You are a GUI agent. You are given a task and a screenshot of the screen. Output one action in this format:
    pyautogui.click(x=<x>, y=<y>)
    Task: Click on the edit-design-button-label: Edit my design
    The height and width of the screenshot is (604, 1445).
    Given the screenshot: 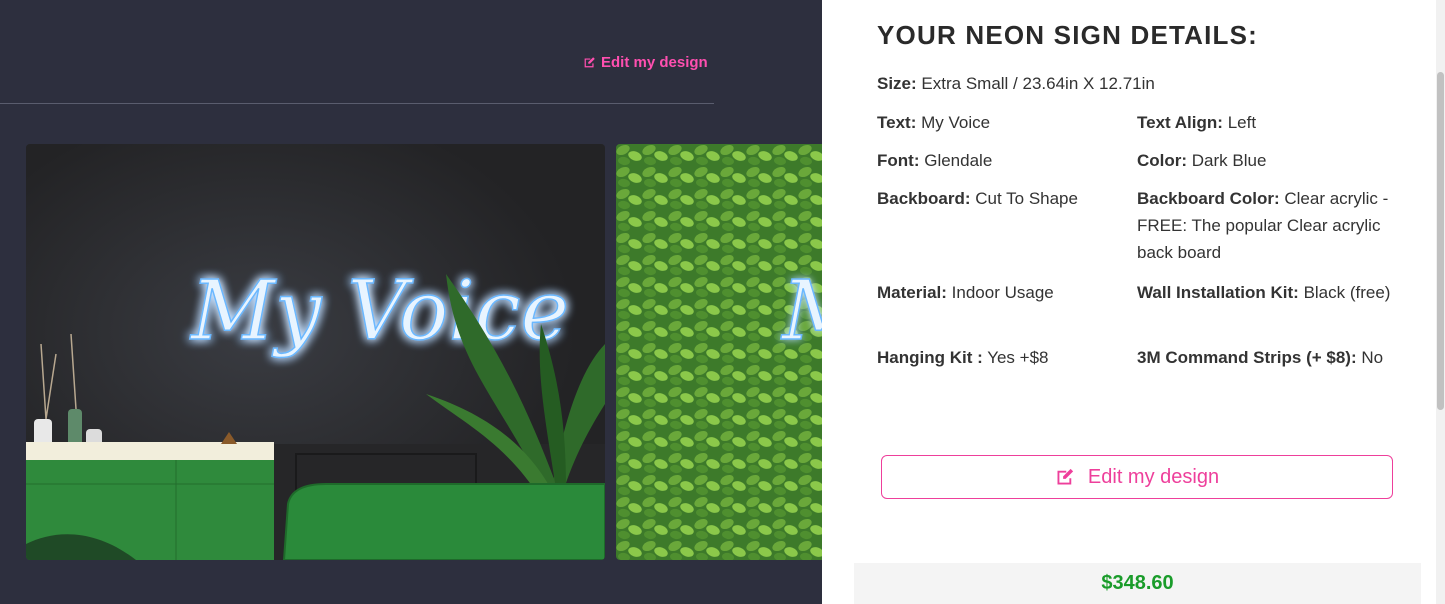 What is the action you would take?
    pyautogui.click(x=1153, y=476)
    